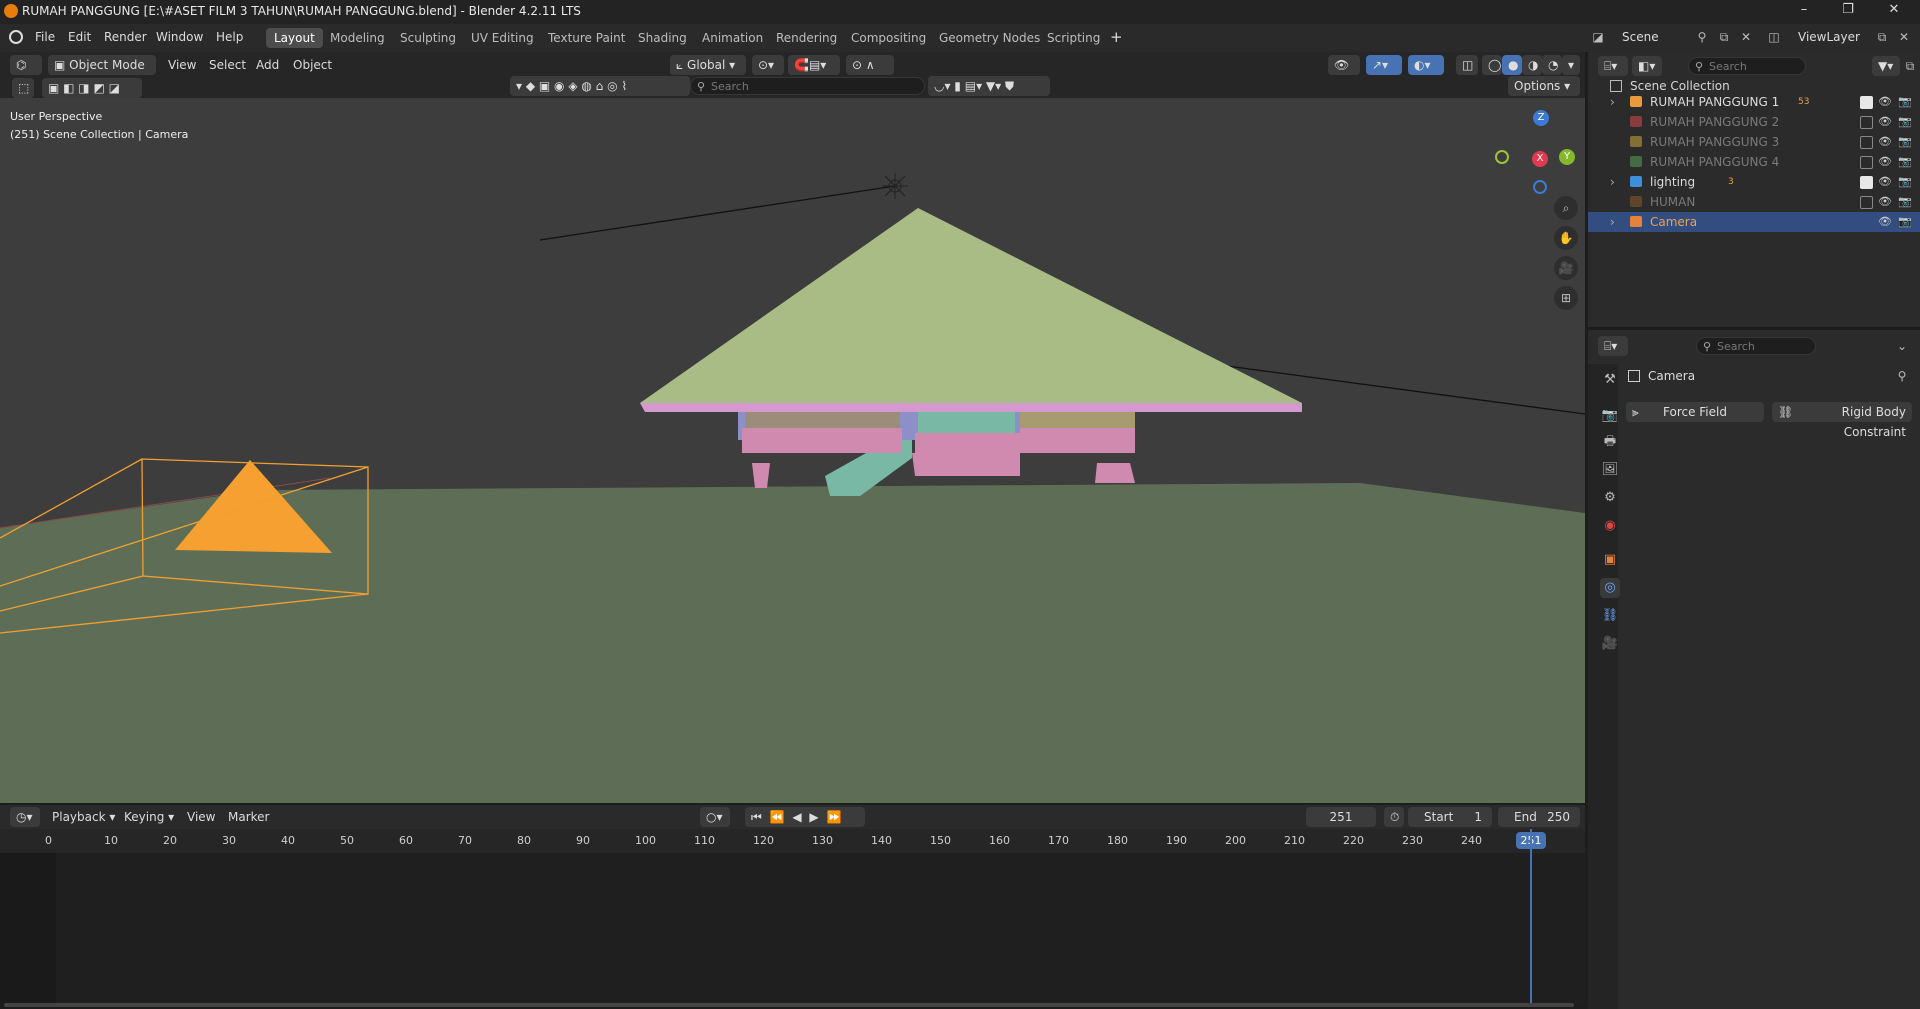 The width and height of the screenshot is (1920, 1009). Describe the element at coordinates (789, 1005) in the screenshot. I see `timeline-scrollbar` at that location.